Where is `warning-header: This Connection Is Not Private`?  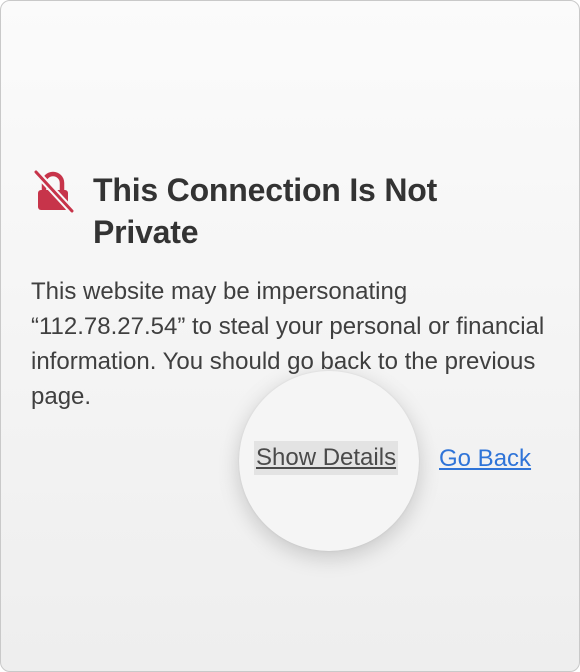
warning-header: This Connection Is Not Private is located at coordinates (291, 211).